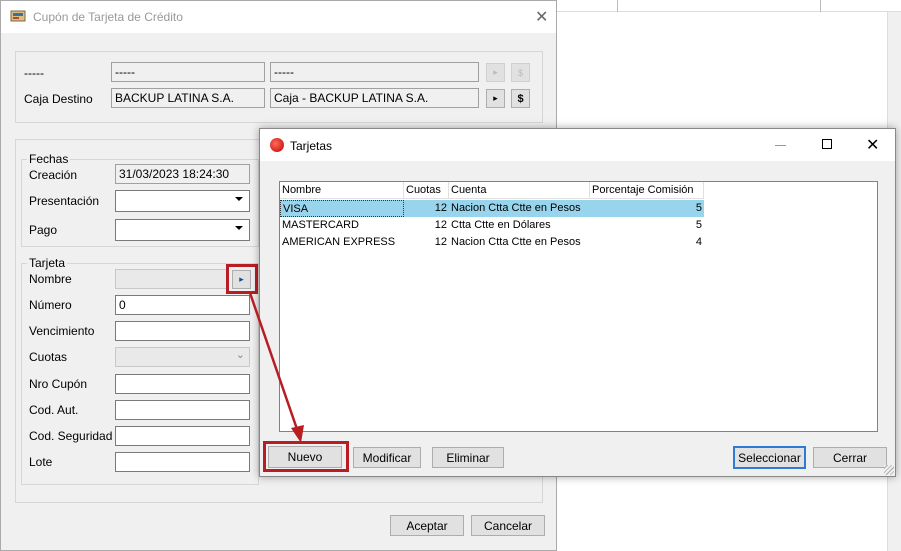 The width and height of the screenshot is (901, 551). What do you see at coordinates (274, 362) in the screenshot?
I see `annotation-arrow-line` at bounding box center [274, 362].